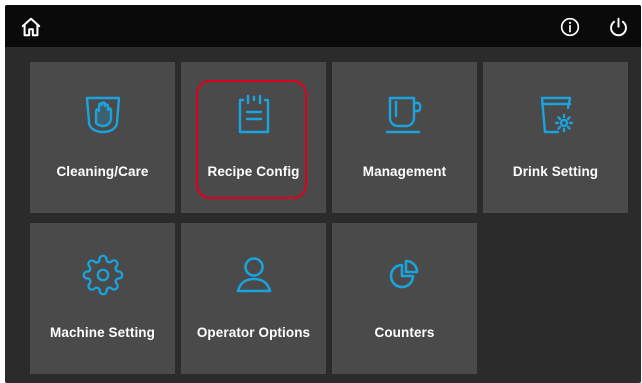 Image resolution: width=642 pixels, height=383 pixels. I want to click on tile-recipe-config: Recipe Config, so click(253, 137).